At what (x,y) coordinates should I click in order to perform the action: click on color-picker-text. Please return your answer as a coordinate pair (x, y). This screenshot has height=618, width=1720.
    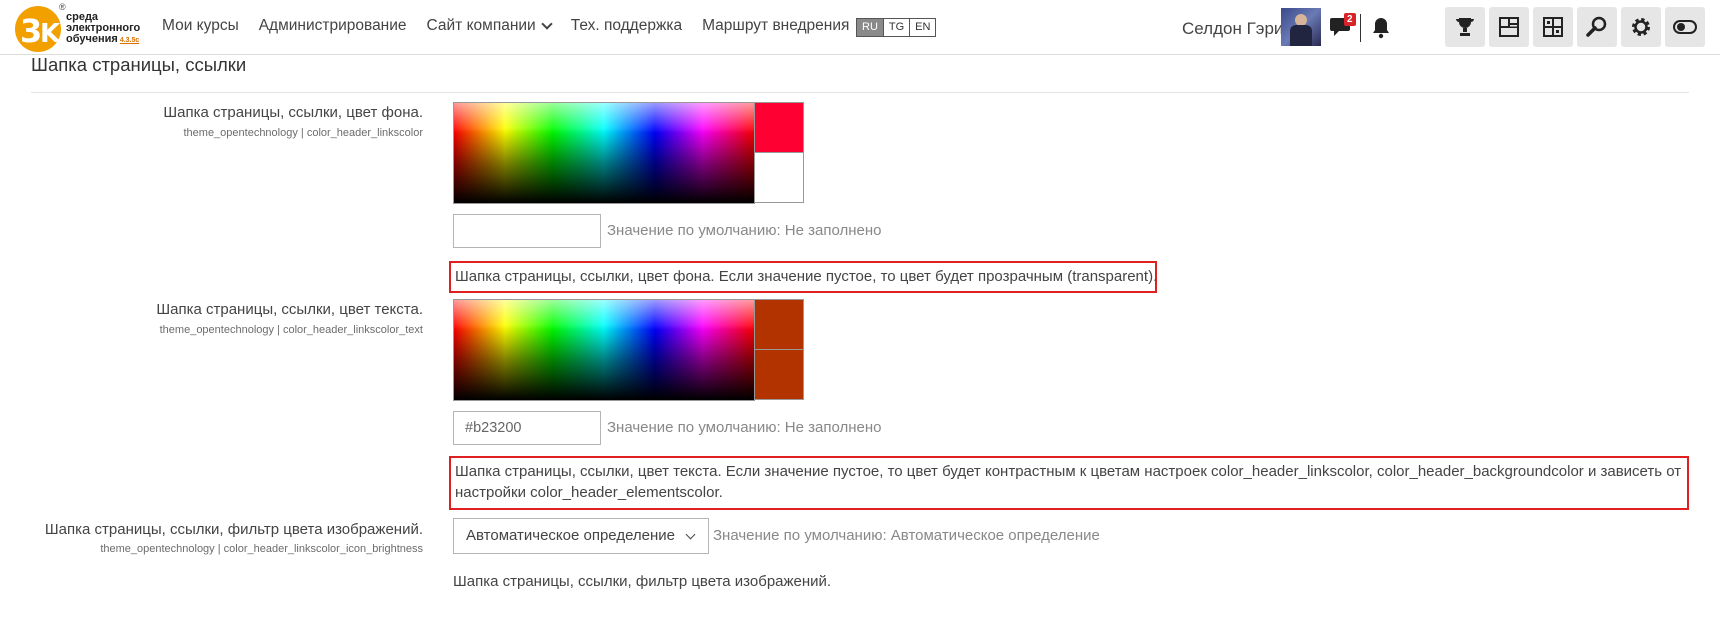
    Looking at the image, I should click on (628, 350).